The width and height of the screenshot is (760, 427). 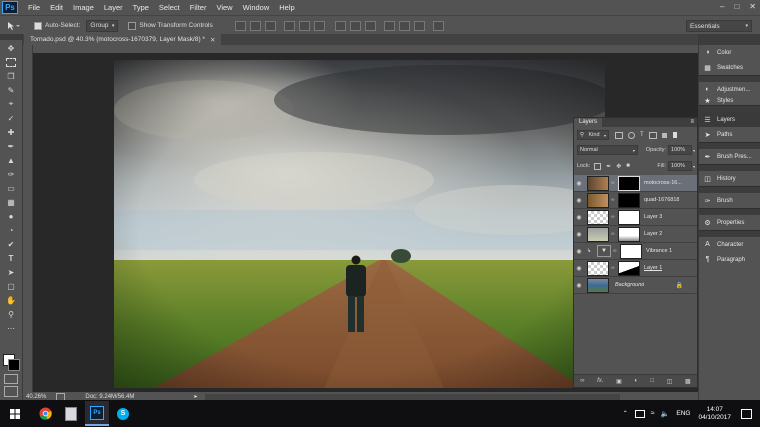 I want to click on layer-name: Background, so click(x=629, y=285).